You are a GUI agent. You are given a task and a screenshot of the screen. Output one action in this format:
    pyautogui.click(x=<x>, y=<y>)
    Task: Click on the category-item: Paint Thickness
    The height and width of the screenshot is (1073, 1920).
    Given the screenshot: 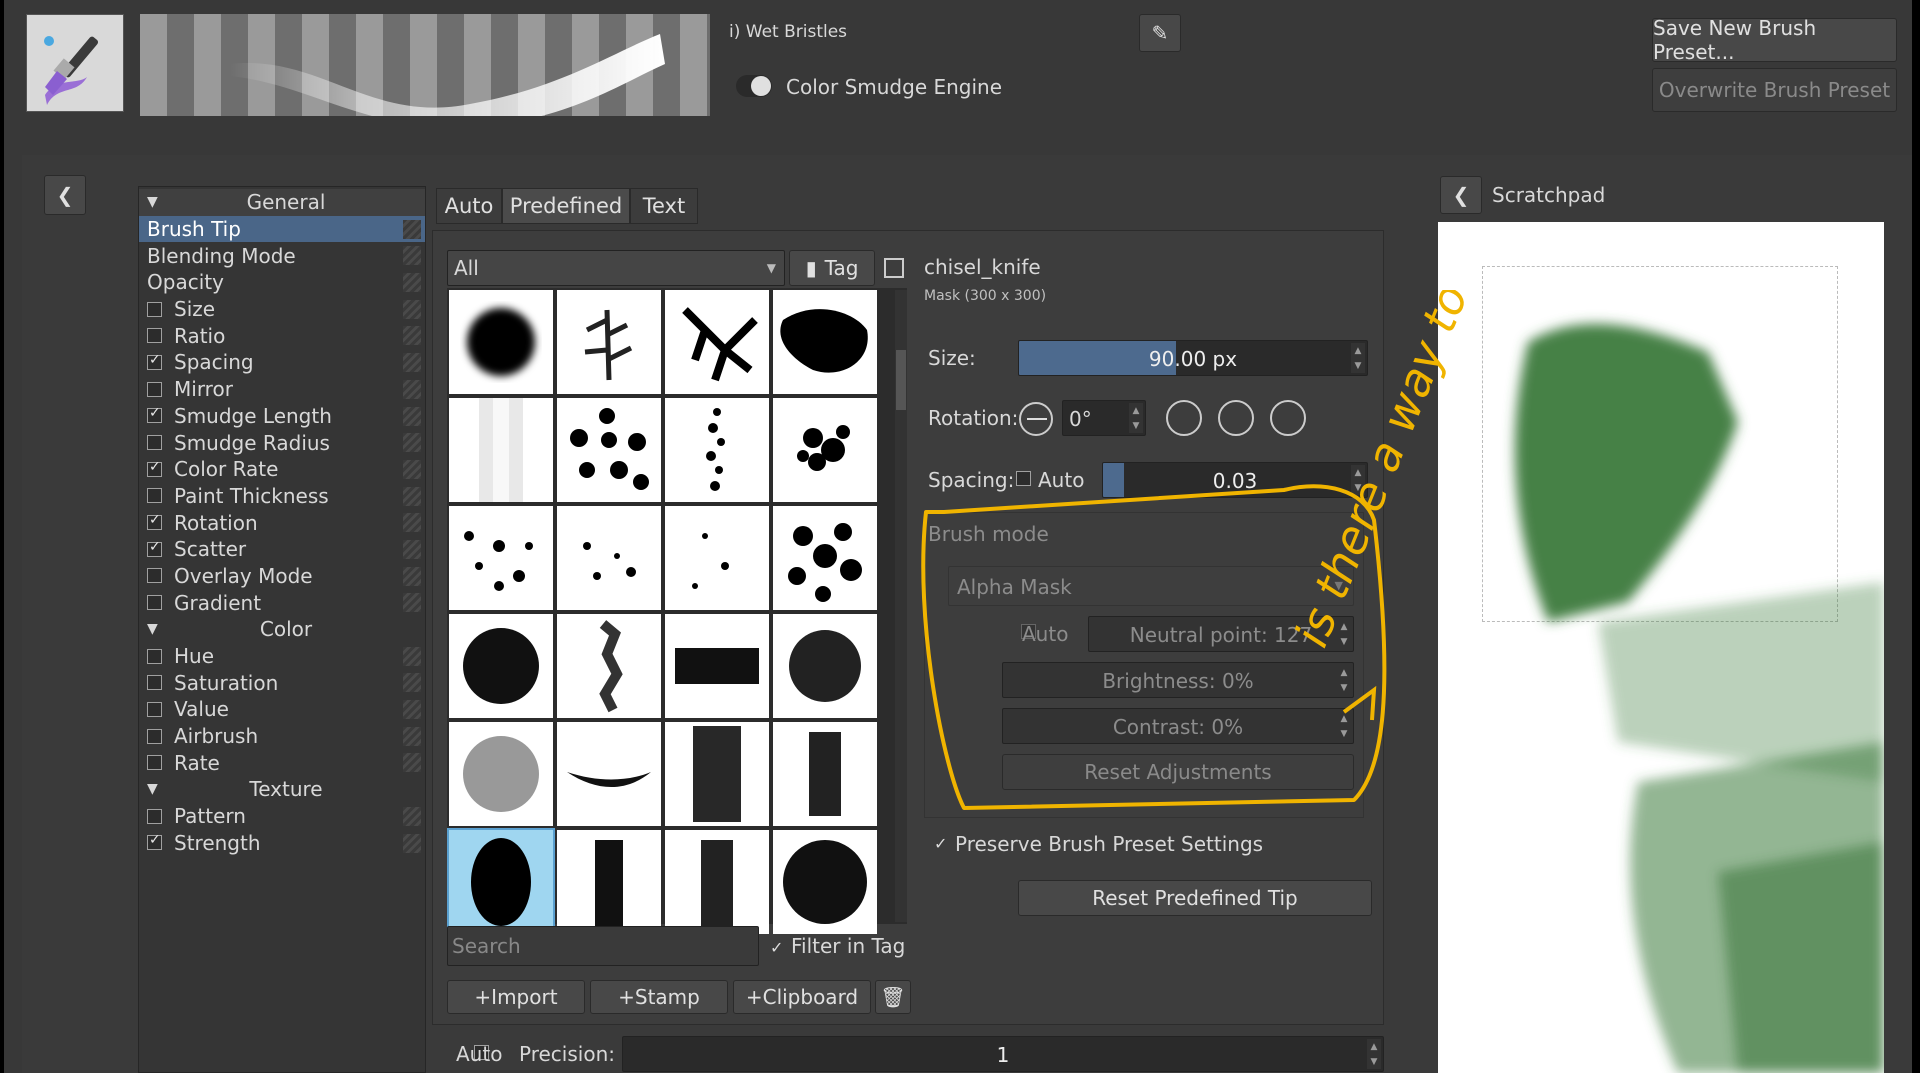 What is the action you would take?
    pyautogui.click(x=282, y=496)
    